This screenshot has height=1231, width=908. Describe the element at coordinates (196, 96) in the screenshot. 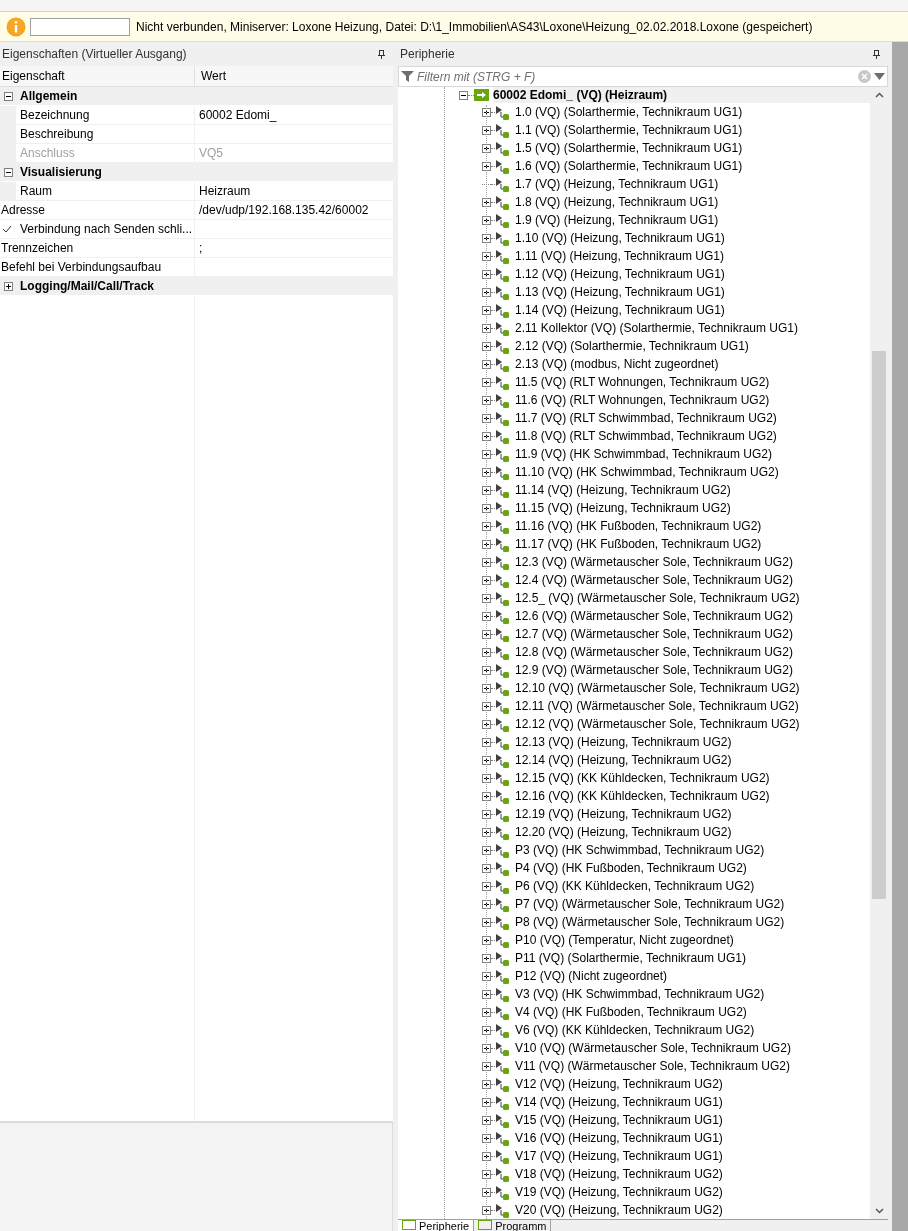

I see `category-row: Allgemein` at that location.